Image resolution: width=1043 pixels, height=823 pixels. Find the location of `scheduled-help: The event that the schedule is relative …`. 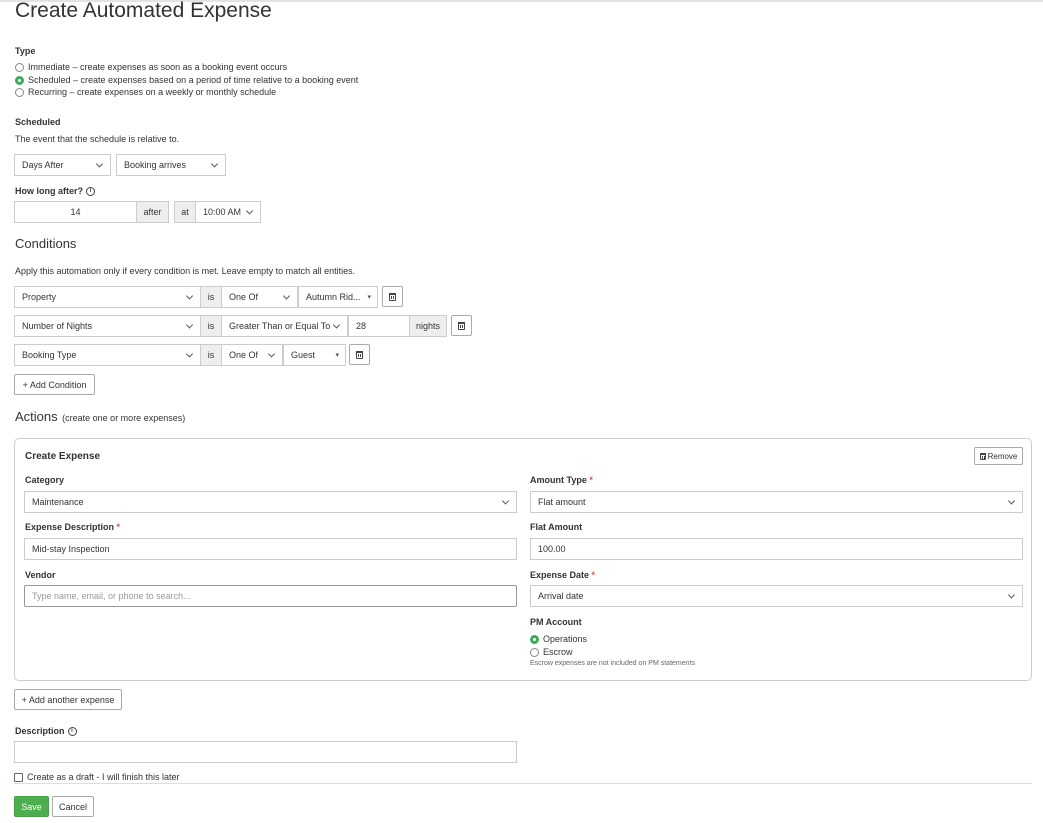

scheduled-help: The event that the schedule is relative … is located at coordinates (97, 139).